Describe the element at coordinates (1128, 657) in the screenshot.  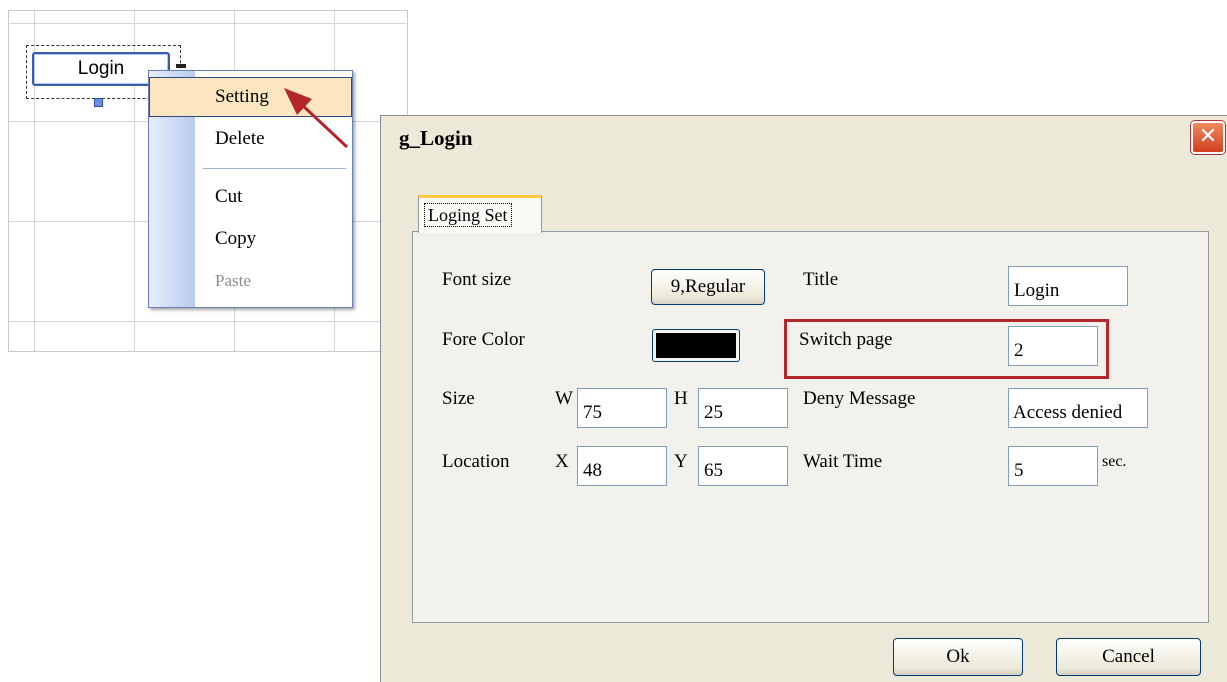
I see `cancel-button: Cancel` at that location.